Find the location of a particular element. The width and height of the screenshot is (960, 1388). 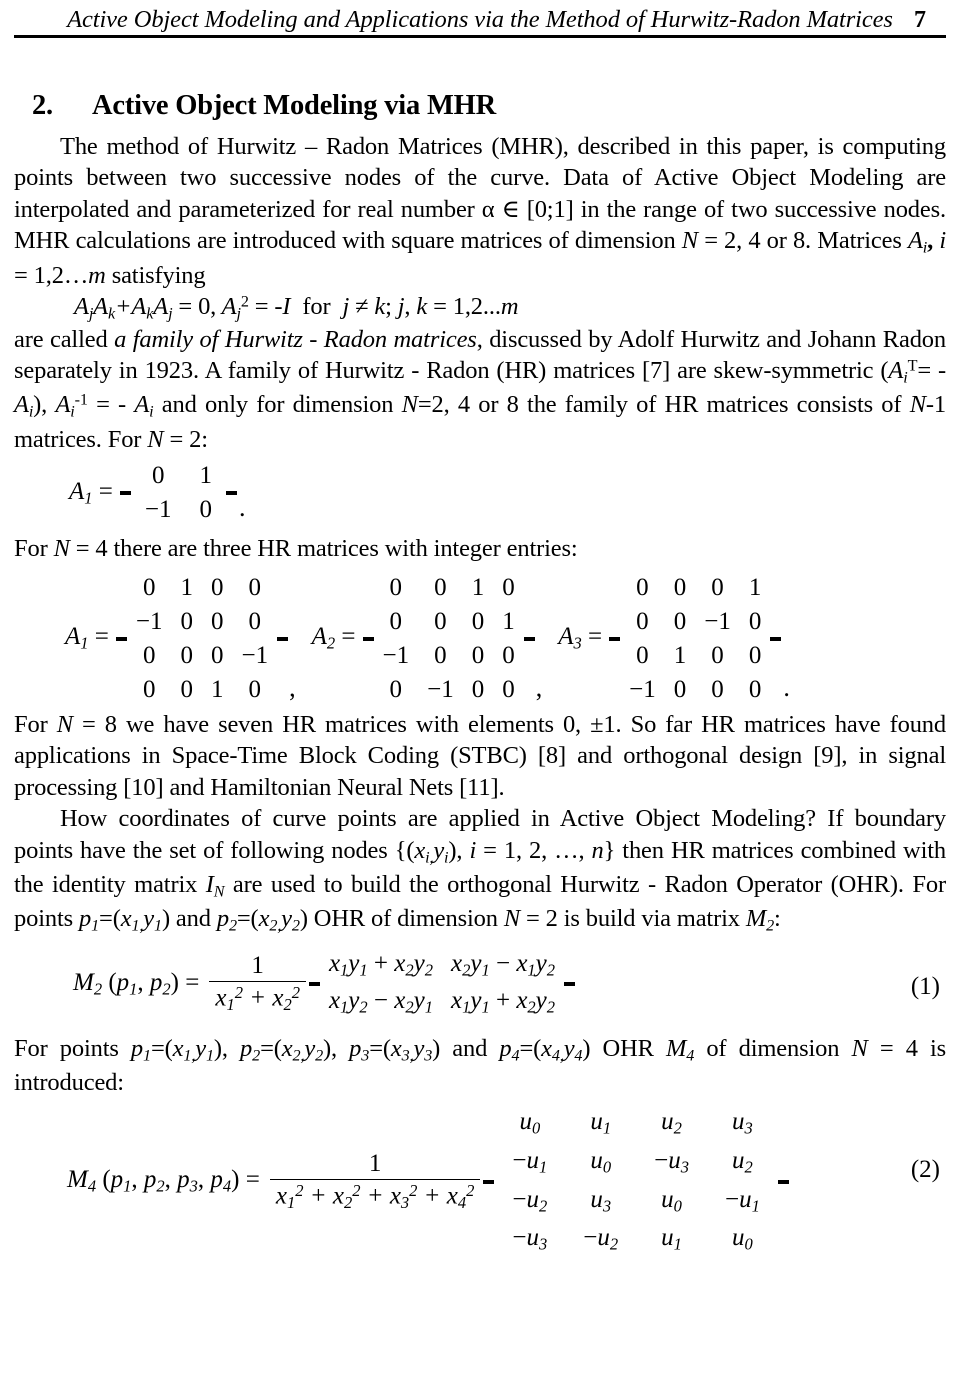

fraction-denominator: x12 + x22 is located at coordinates (257, 998).